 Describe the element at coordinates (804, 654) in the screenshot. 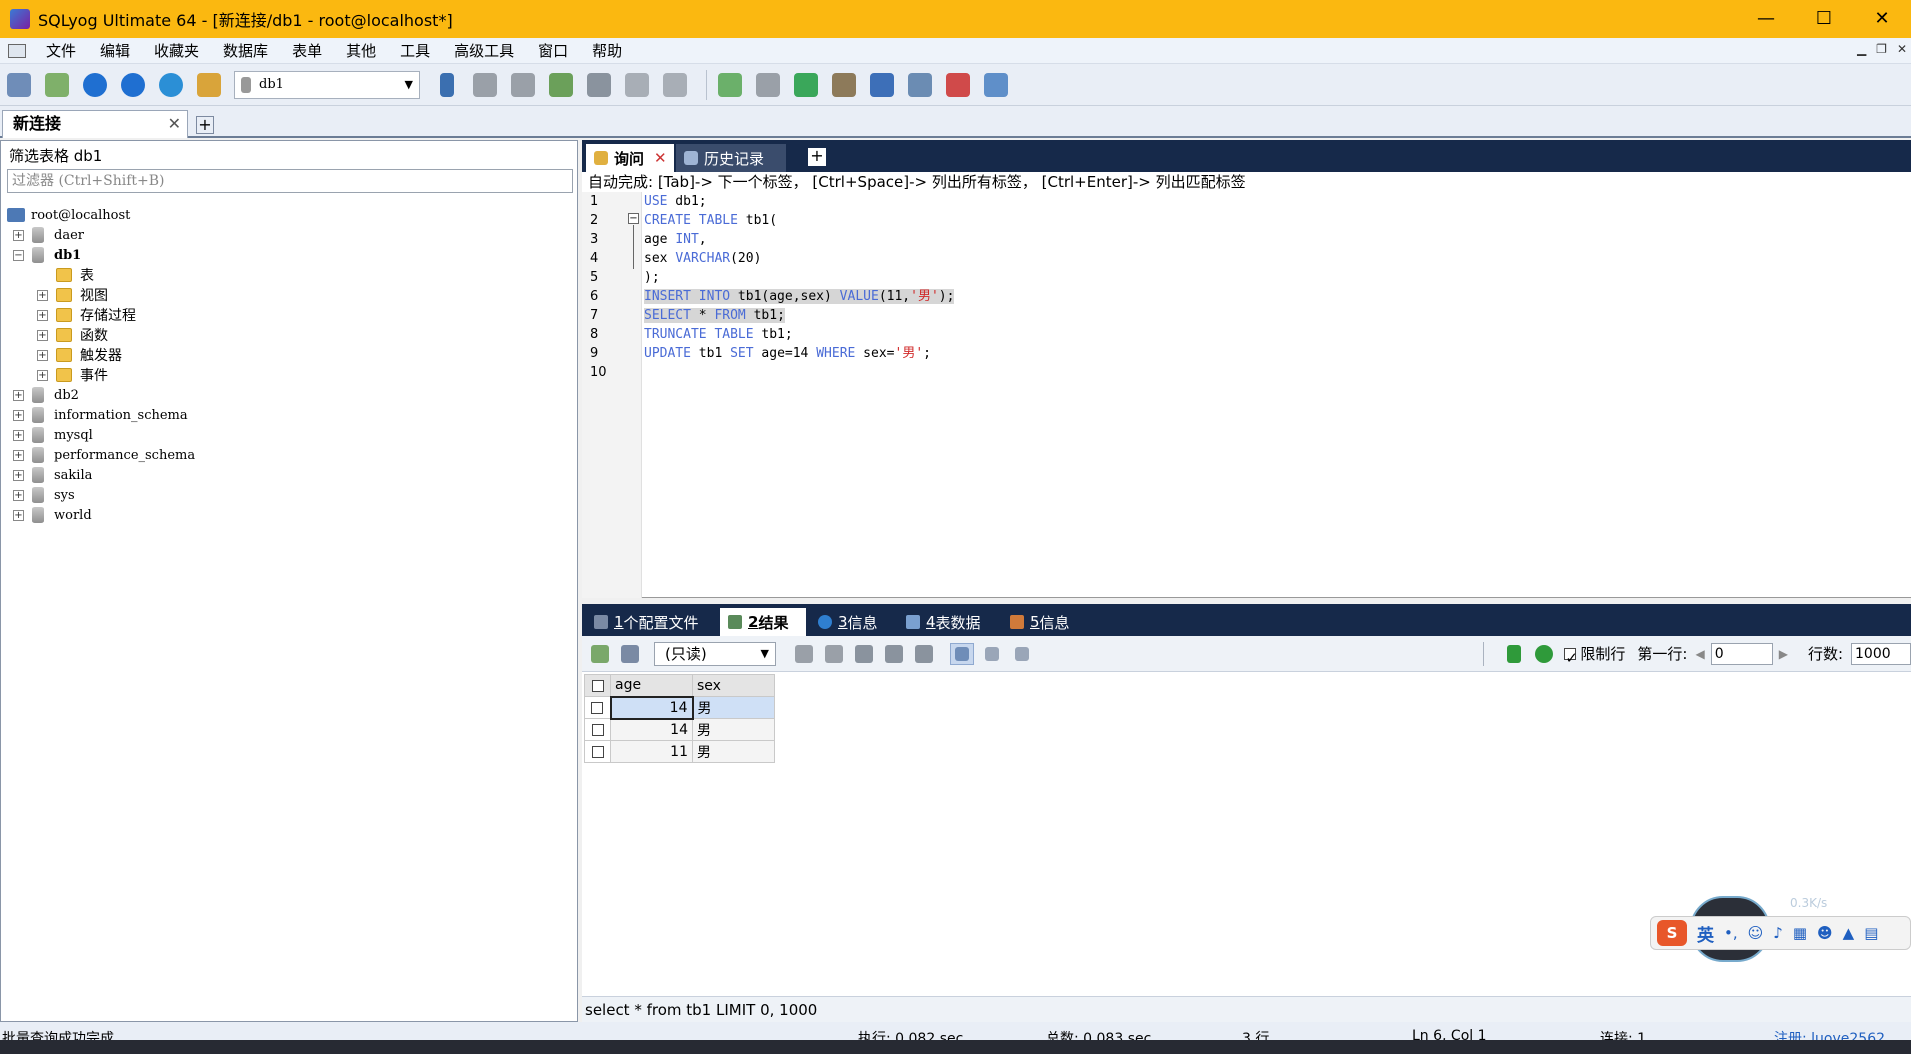

I see `add-row-icon` at that location.